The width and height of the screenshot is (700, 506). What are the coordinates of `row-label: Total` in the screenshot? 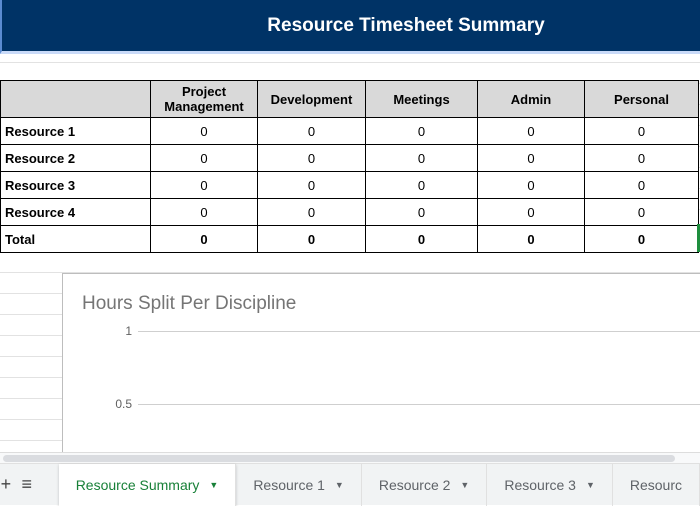 It's located at (75, 239).